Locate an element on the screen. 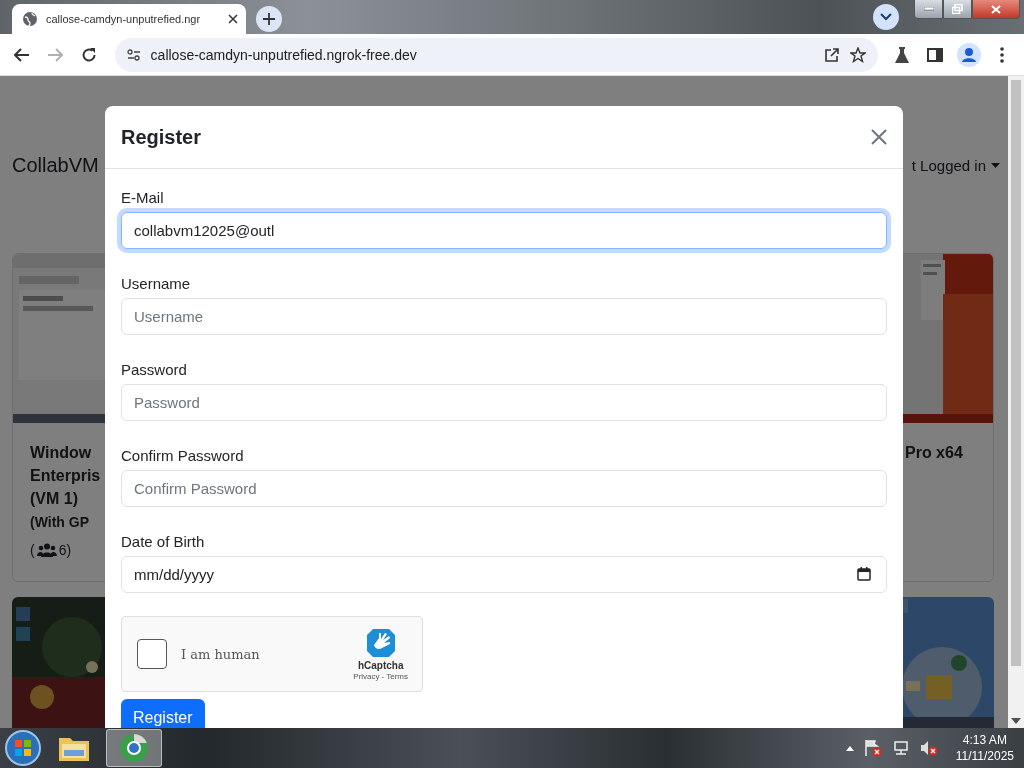  vm-subtitle: (With GP is located at coordinates (60, 522).